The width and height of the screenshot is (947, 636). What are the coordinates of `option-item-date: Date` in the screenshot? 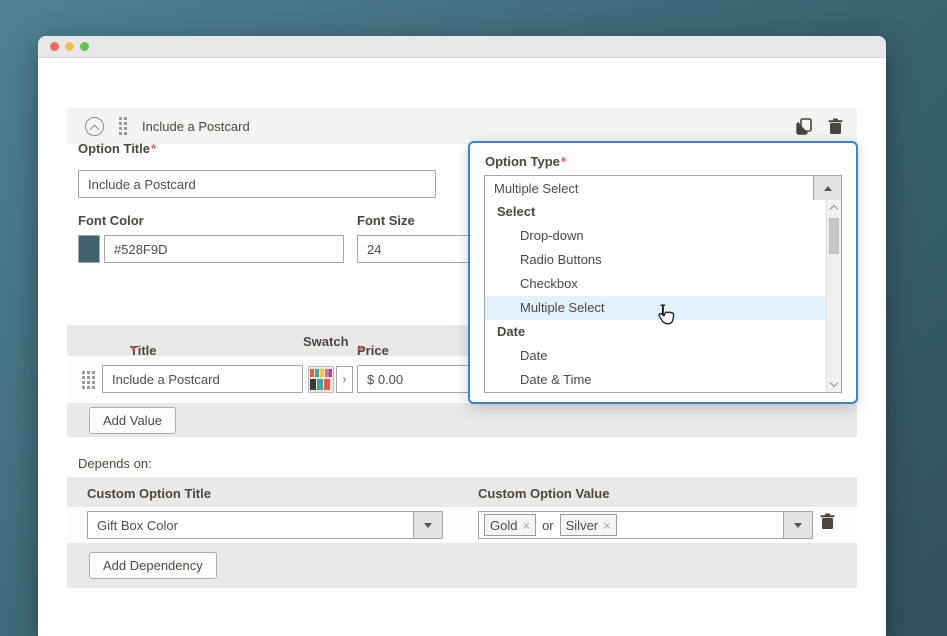 It's located at (655, 356).